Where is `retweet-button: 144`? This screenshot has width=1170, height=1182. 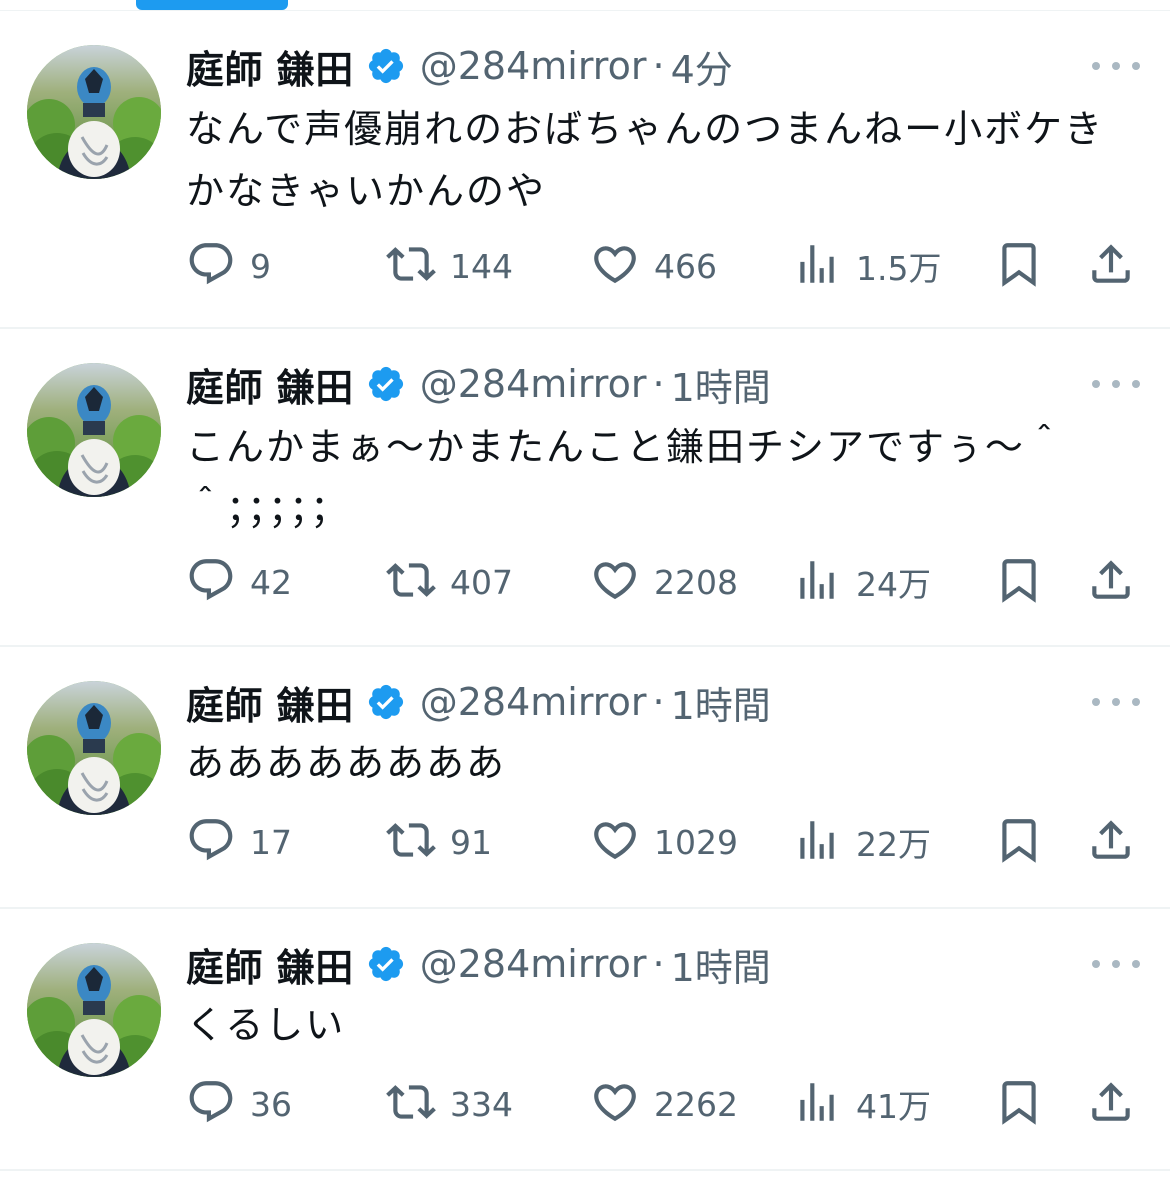
retweet-button: 144 is located at coordinates (449, 266).